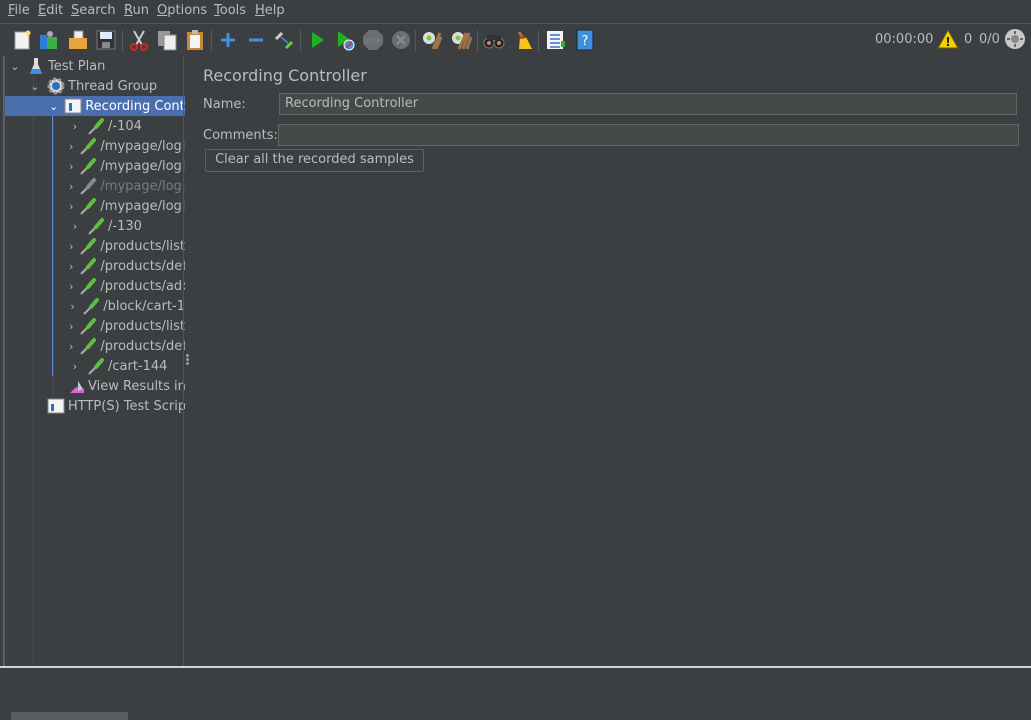 The image size is (1031, 720). What do you see at coordinates (52, 246) in the screenshot?
I see `tree-guide-selected` at bounding box center [52, 246].